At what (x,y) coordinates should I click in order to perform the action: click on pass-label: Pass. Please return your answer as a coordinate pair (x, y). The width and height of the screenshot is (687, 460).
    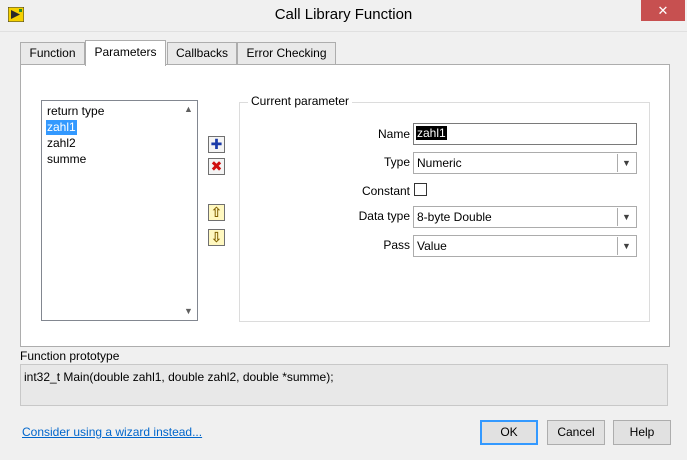
    Looking at the image, I should click on (396, 245).